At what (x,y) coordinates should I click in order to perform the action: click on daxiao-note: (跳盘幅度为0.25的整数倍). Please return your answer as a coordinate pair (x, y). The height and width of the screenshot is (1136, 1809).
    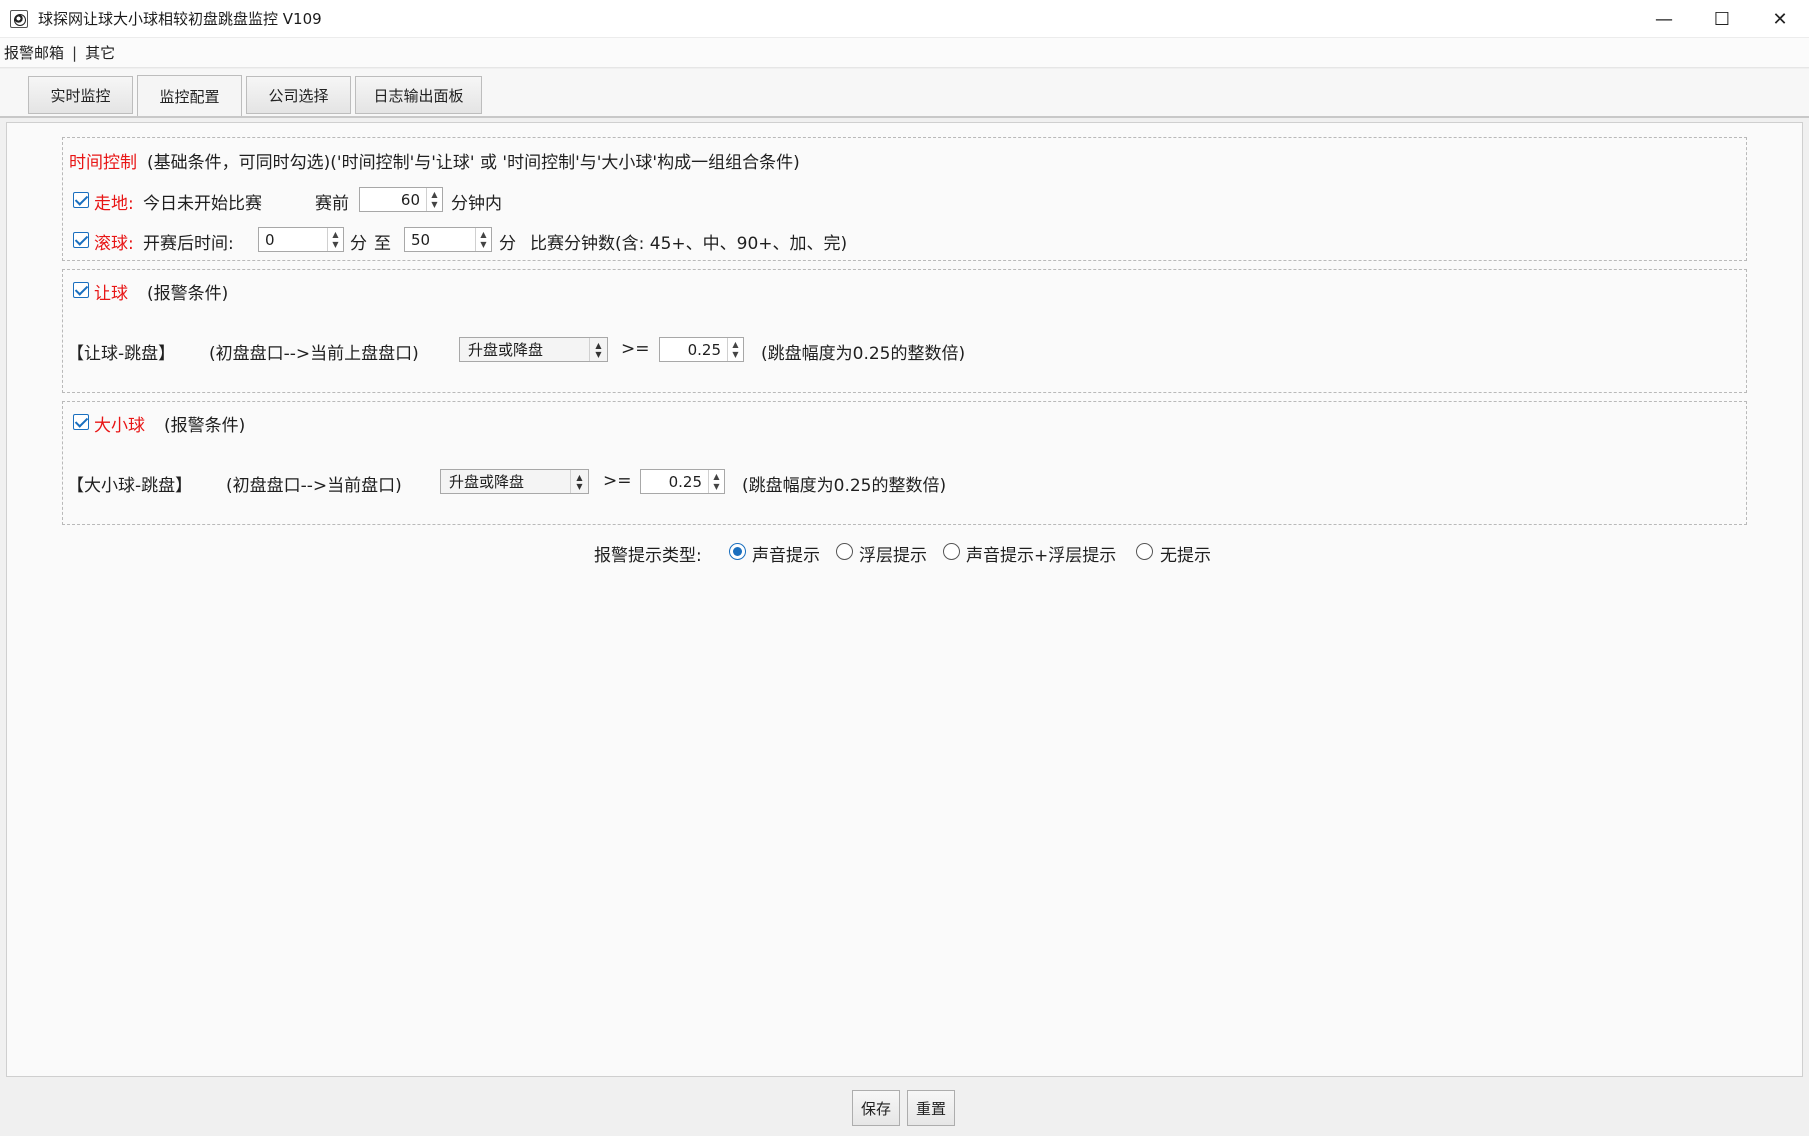
    Looking at the image, I should click on (844, 486).